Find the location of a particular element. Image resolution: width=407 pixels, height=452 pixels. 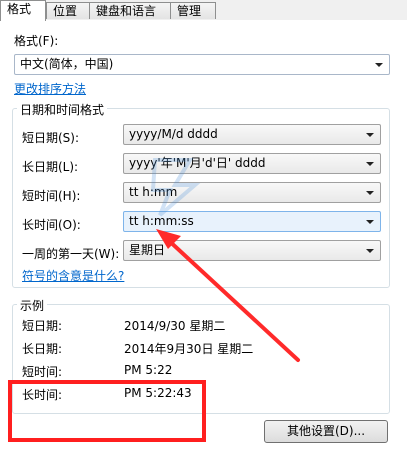

format-select-value: 中文(简体，中国) is located at coordinates (67, 64).